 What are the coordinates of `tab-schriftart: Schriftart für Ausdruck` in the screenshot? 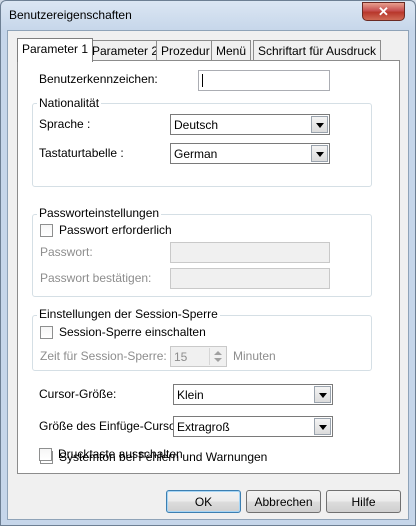 It's located at (317, 50).